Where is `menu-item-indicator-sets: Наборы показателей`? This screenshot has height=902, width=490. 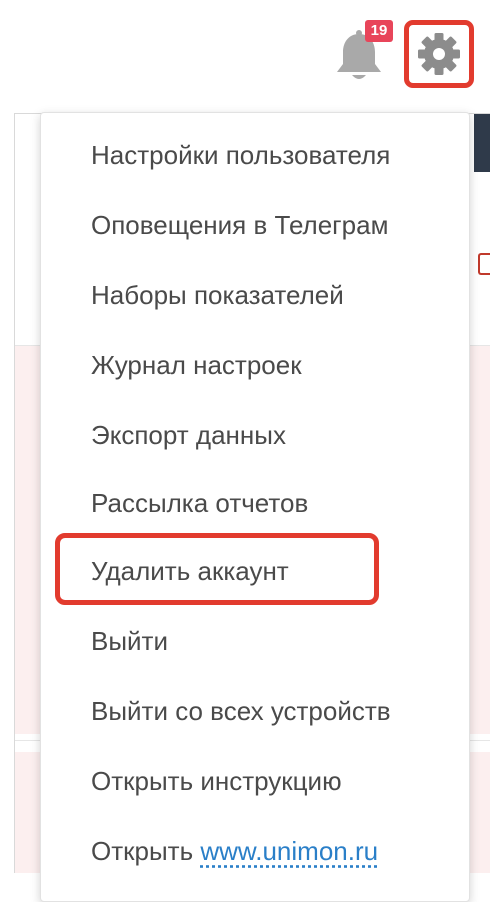 menu-item-indicator-sets: Наборы показателей is located at coordinates (217, 295).